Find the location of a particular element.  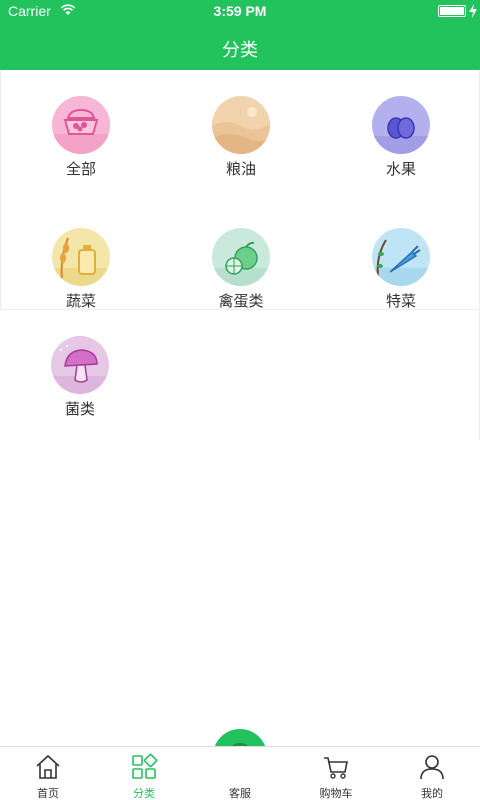

status-bar: Carrier 3:59 PM is located at coordinates (240, 11).